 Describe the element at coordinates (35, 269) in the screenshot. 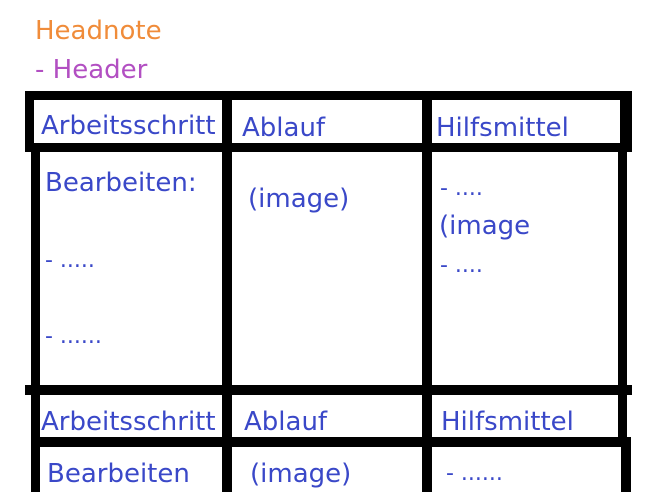

I see `table-1-left-border-body` at that location.